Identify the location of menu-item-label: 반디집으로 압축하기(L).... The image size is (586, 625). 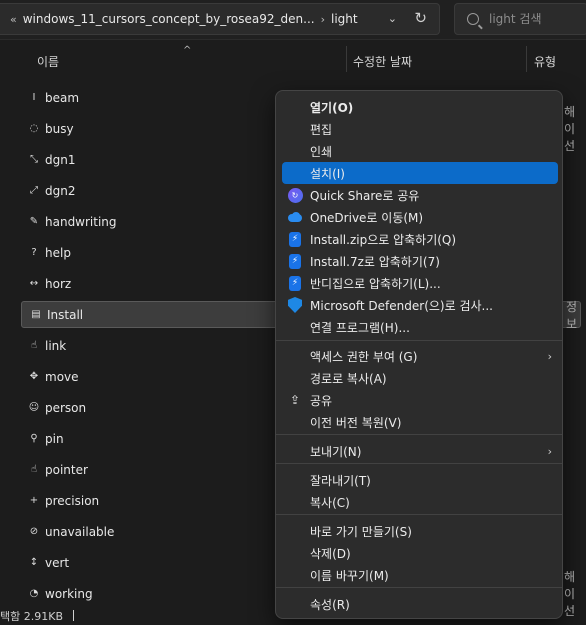
(375, 283).